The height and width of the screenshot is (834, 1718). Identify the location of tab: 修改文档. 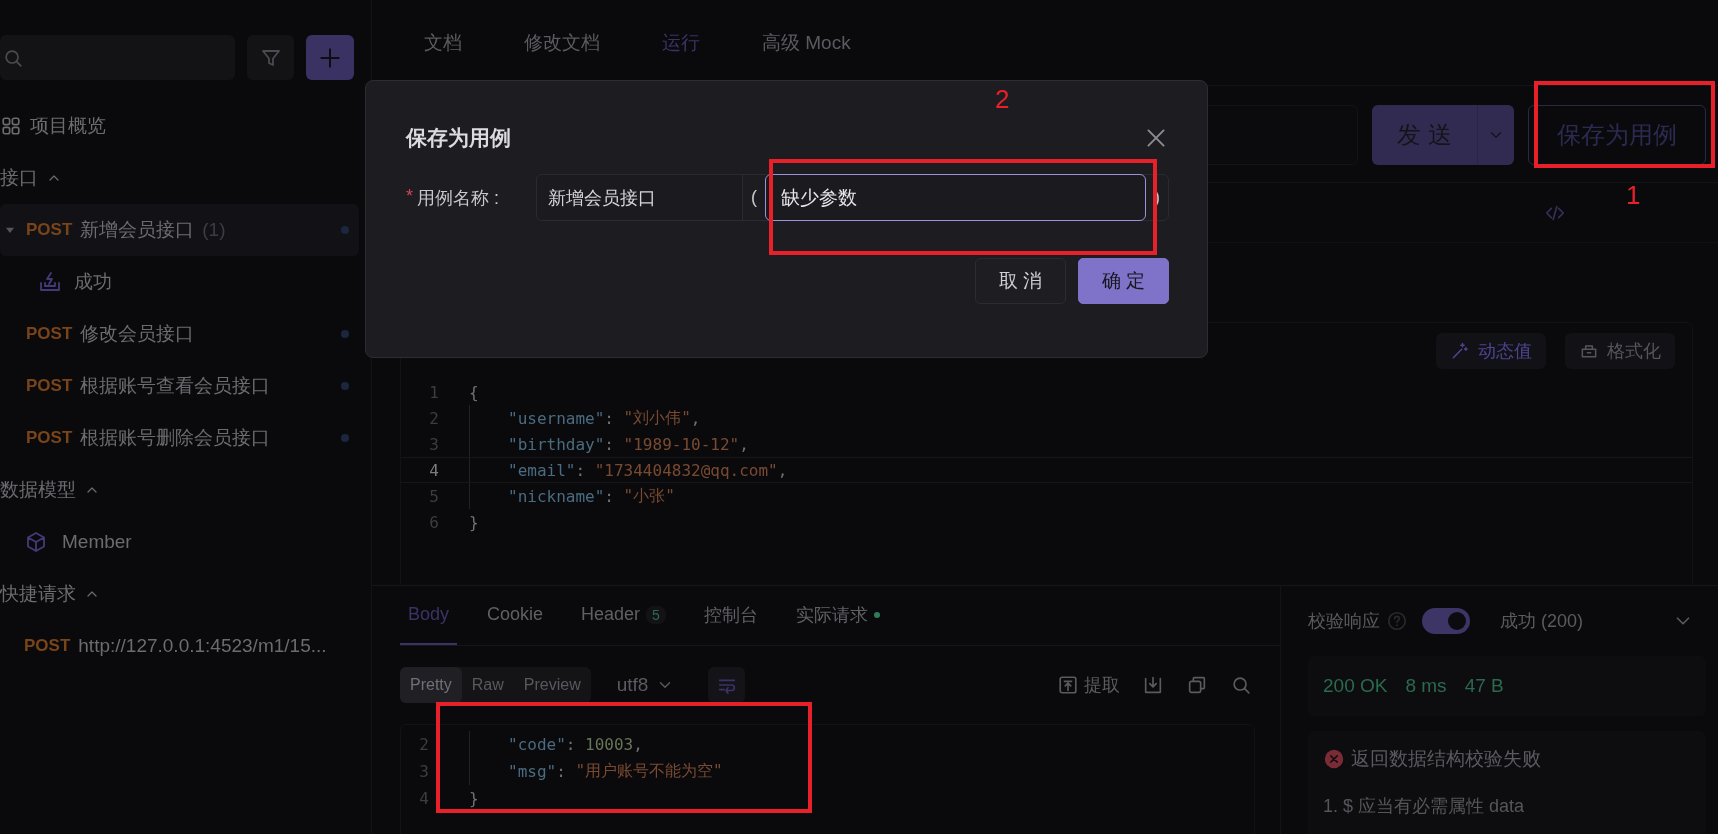
(562, 42).